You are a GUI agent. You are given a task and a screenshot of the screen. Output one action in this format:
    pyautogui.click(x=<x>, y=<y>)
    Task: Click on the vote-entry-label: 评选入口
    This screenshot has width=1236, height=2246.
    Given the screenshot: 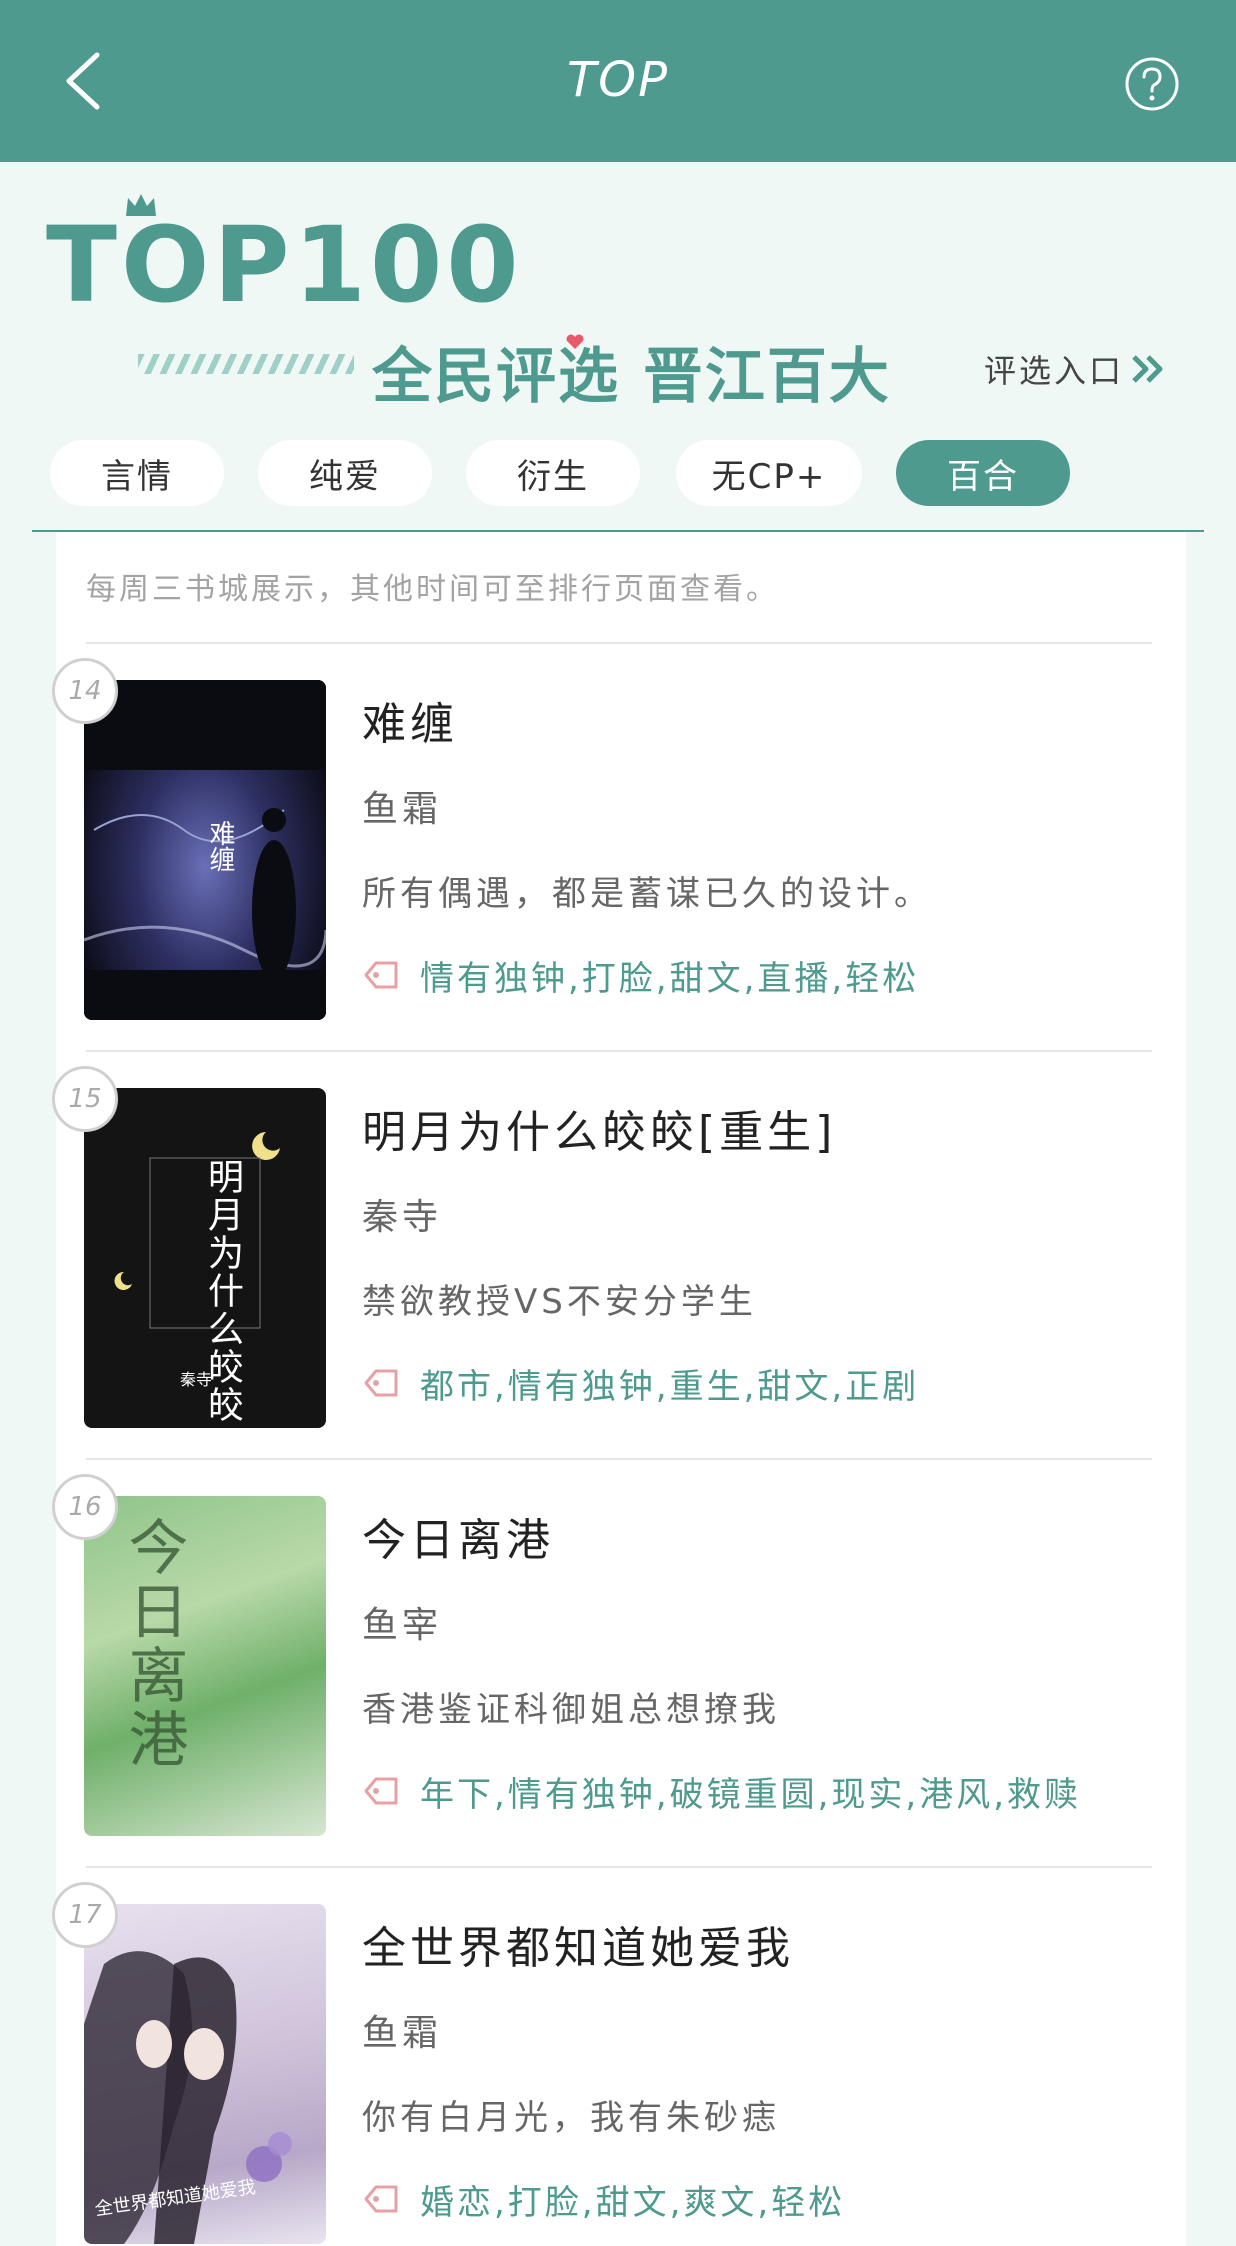 What is the action you would take?
    pyautogui.click(x=1054, y=371)
    